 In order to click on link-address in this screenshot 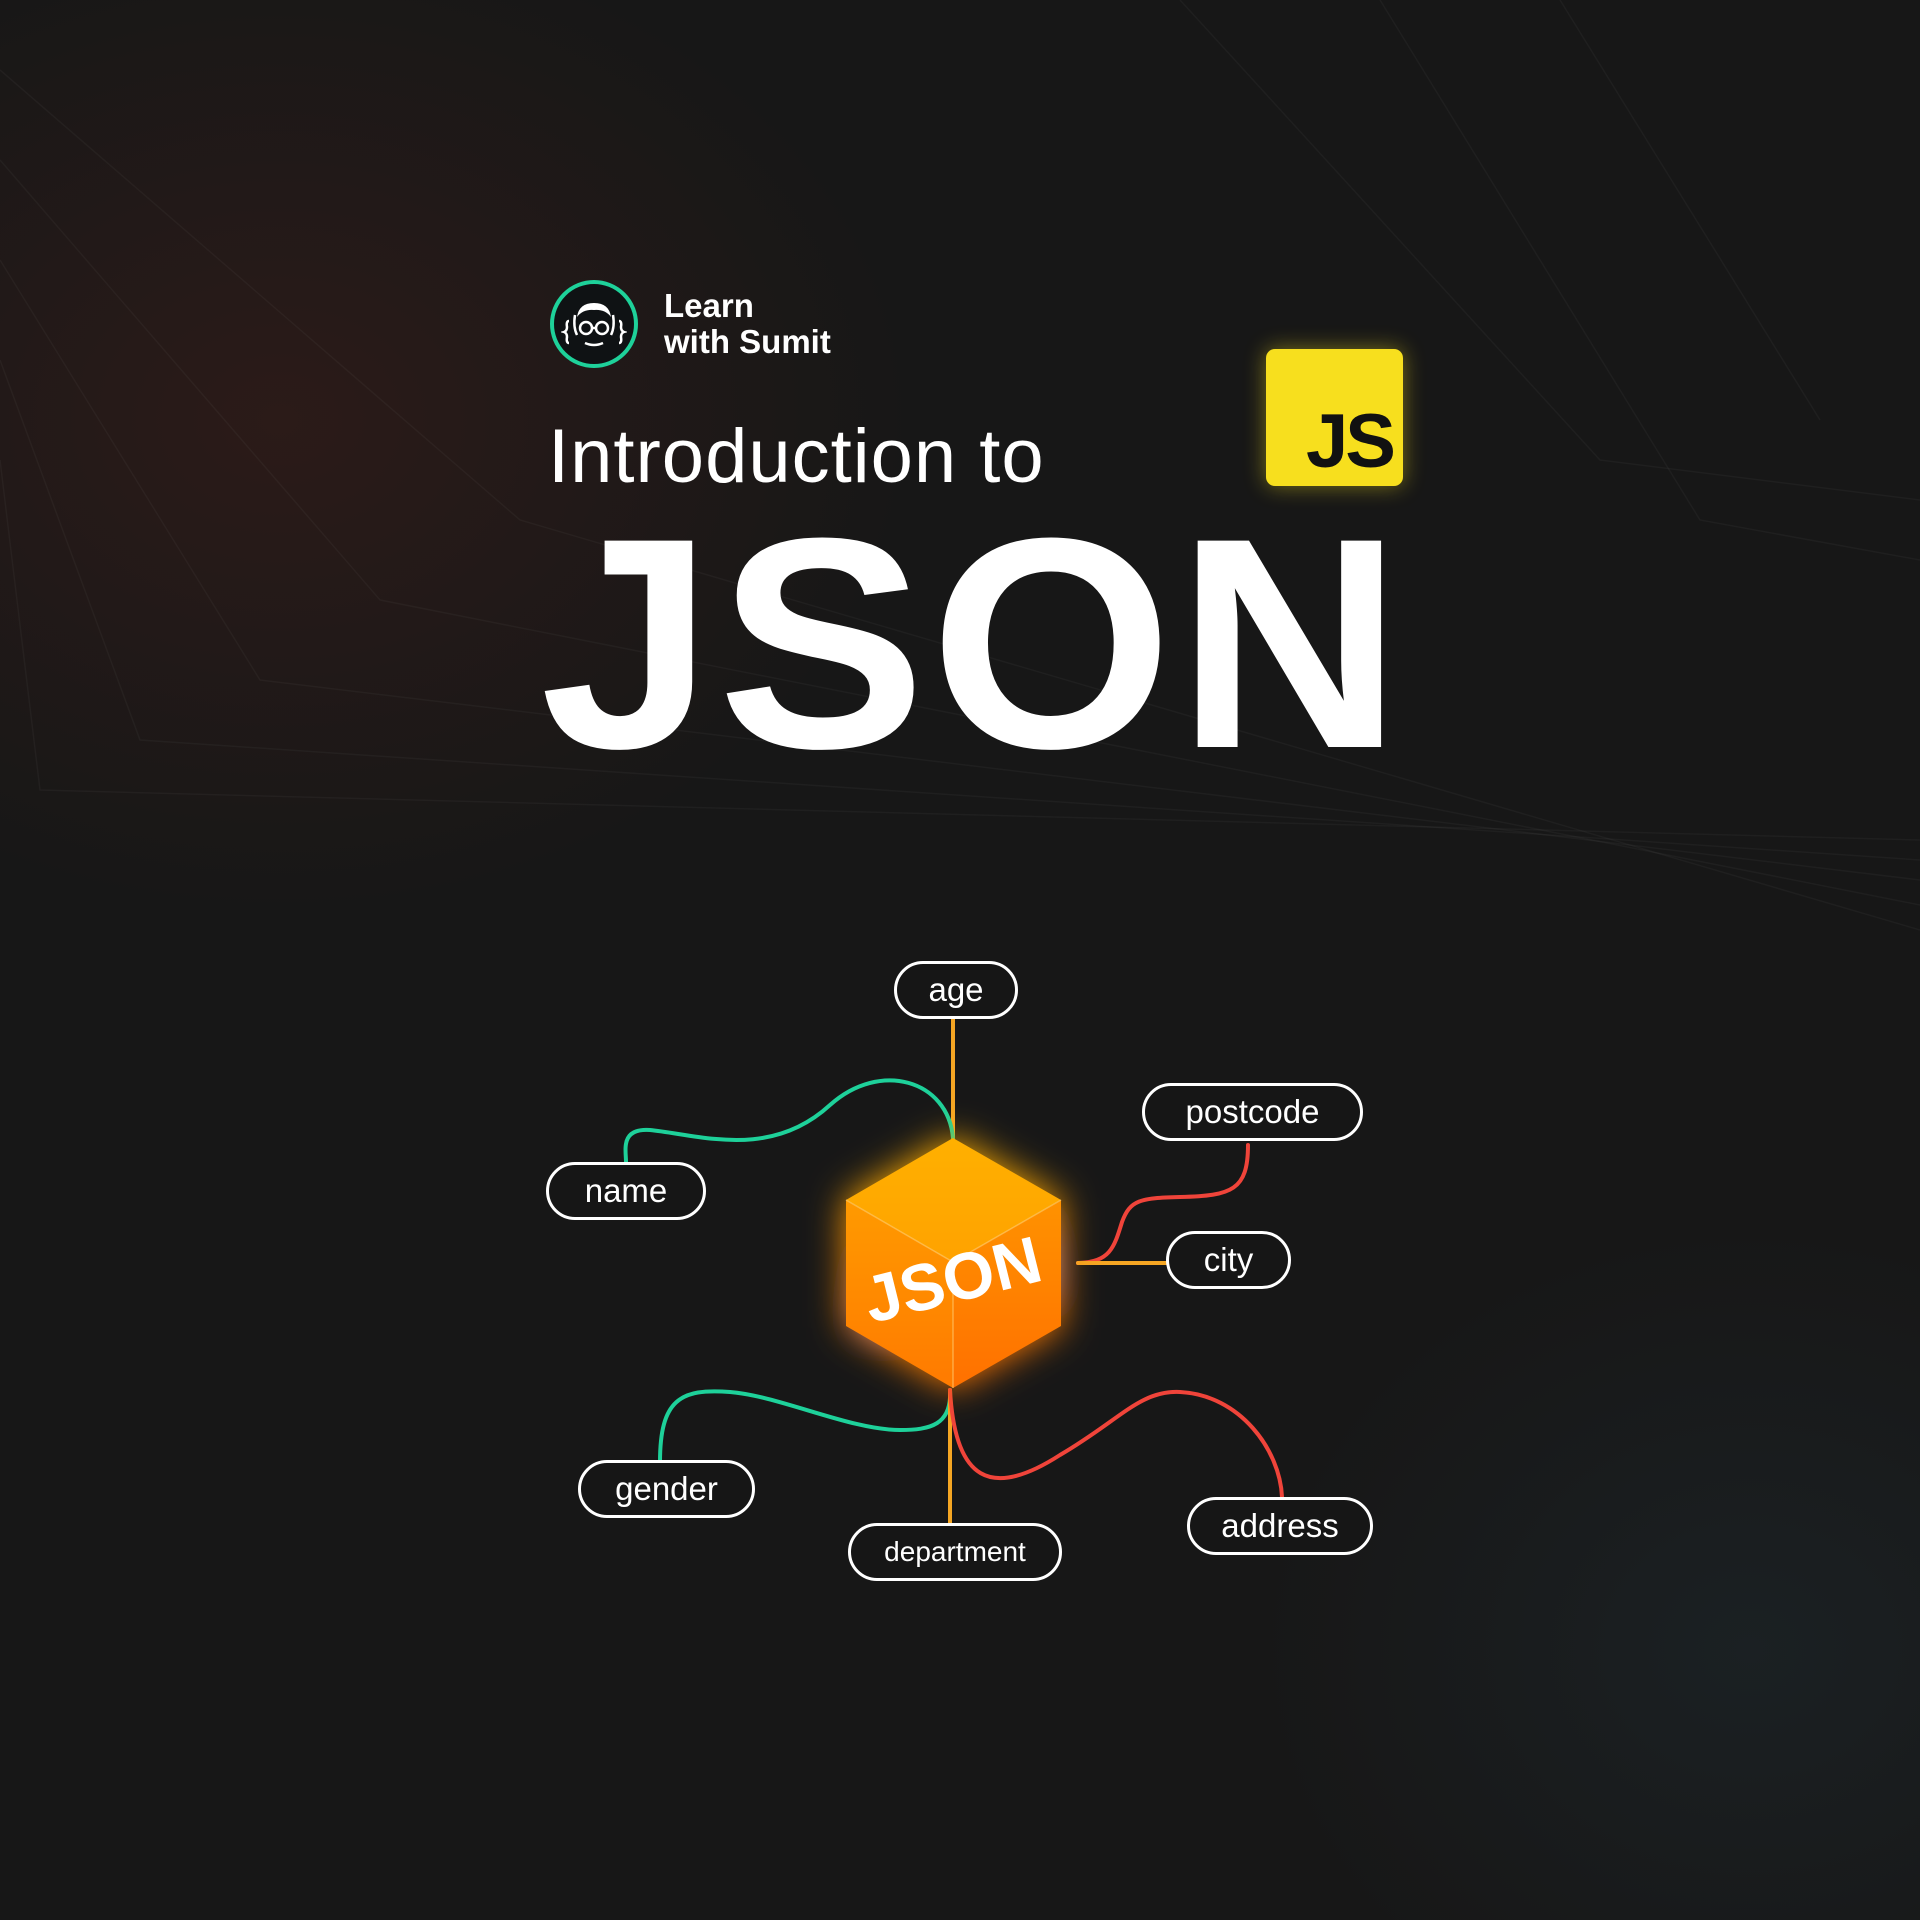, I will do `click(1116, 1443)`.